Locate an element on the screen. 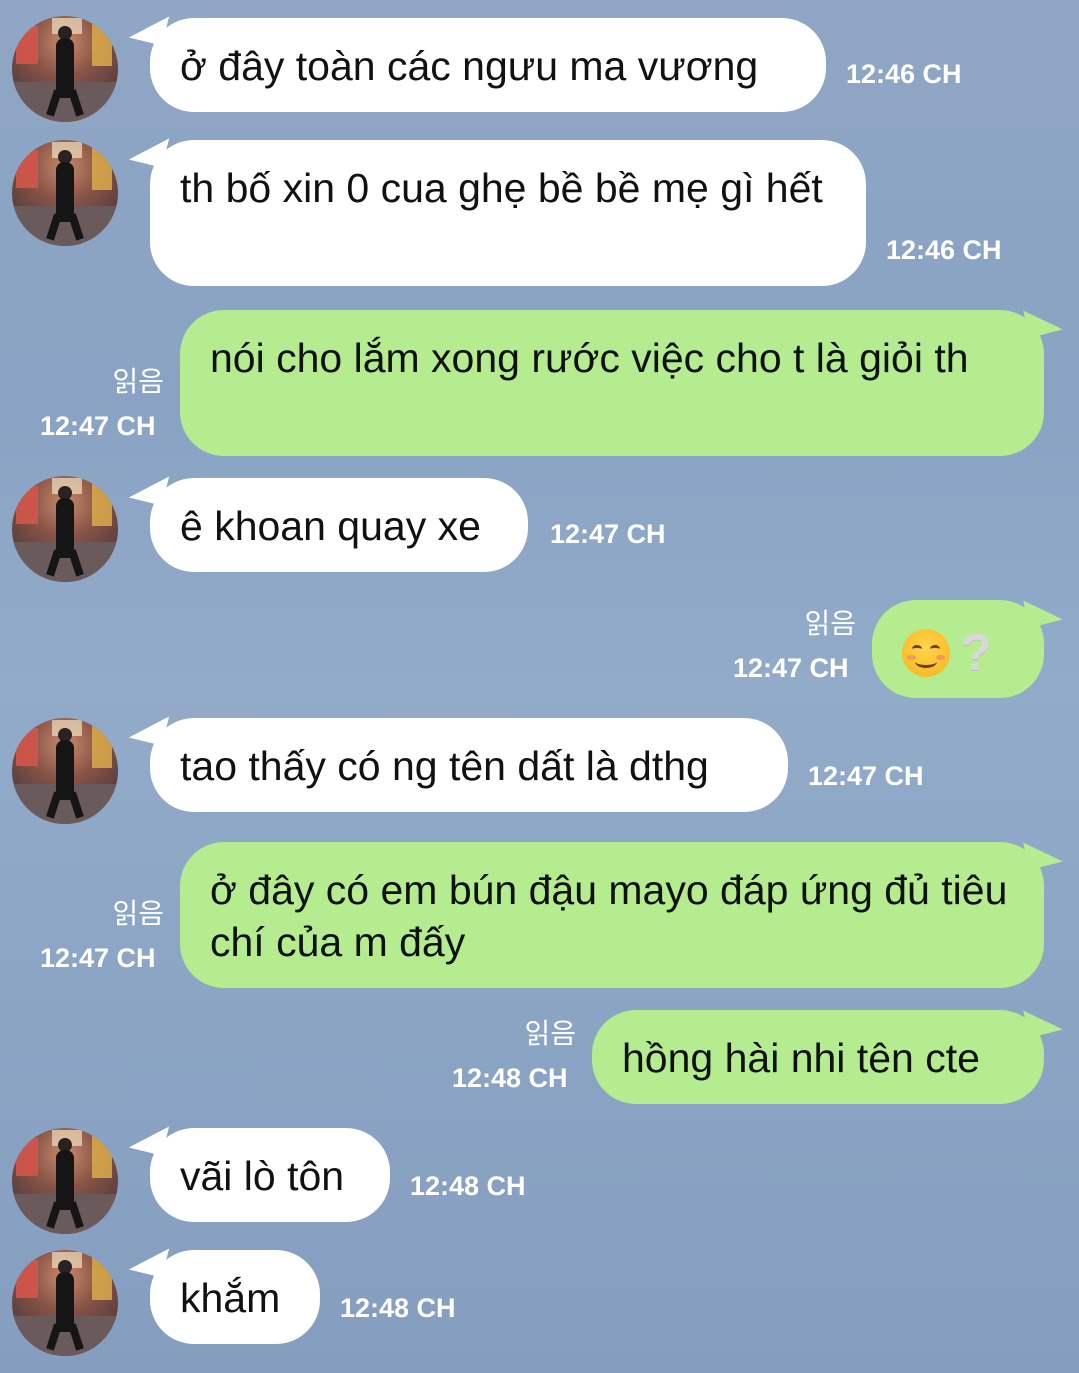 The height and width of the screenshot is (1373, 1079). message-text: hồng hài nhi tên cte is located at coordinates (801, 1058).